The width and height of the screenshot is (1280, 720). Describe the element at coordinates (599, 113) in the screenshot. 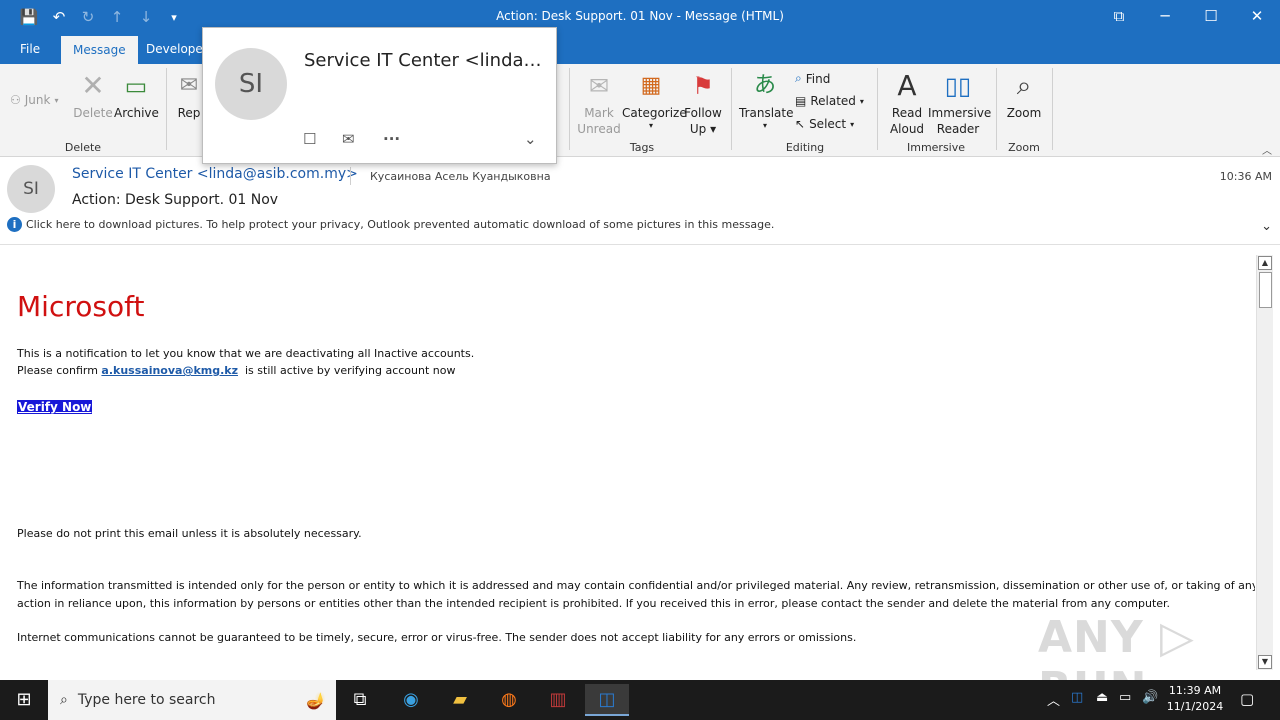

I see `mark-unread-label-line1: Mark` at that location.